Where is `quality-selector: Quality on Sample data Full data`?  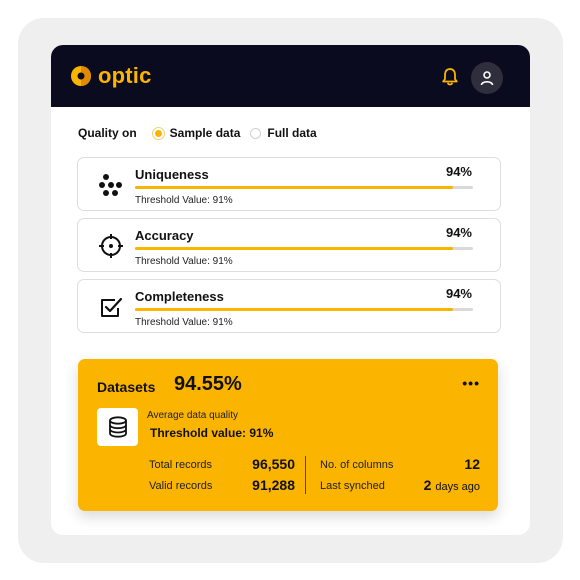
quality-selector: Quality on Sample data Full data is located at coordinates (197, 133).